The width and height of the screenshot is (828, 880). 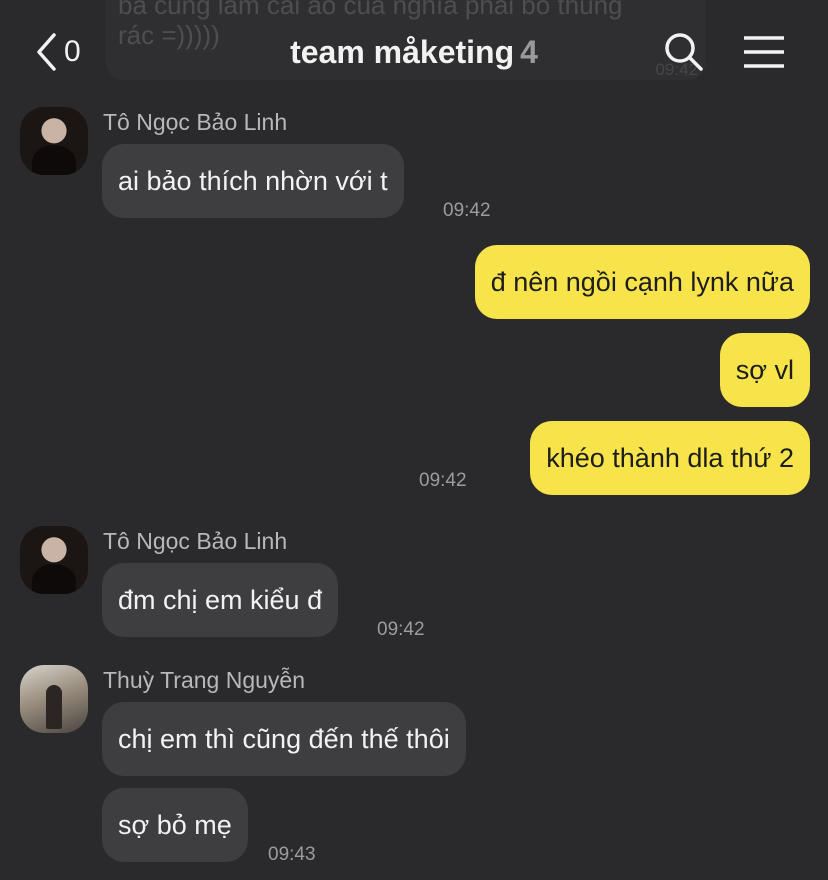 I want to click on message-text: sợ bỏ mẹ, so click(x=175, y=824).